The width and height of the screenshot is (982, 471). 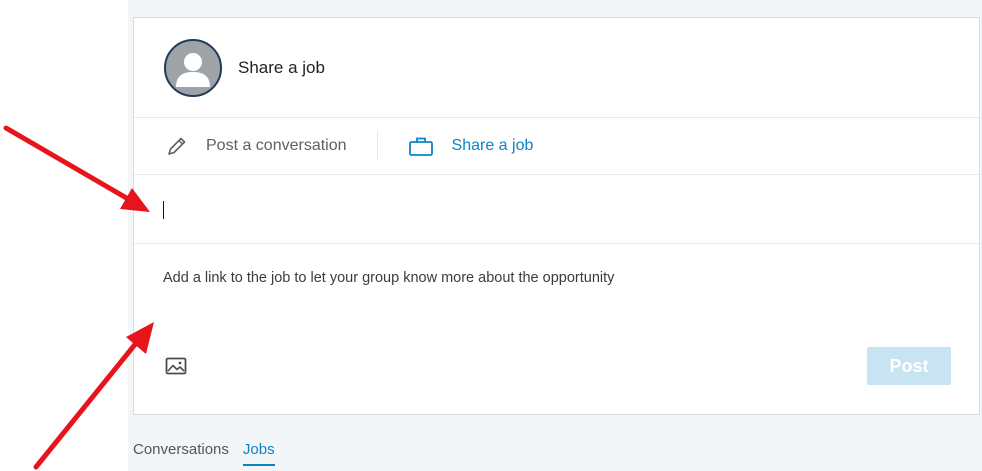 I want to click on arrow-to-title-icon, so click(x=76, y=168).